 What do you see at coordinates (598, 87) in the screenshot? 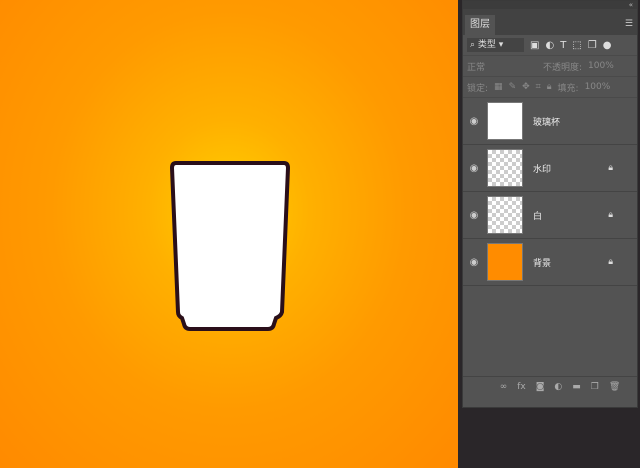
I see `fill-input: 100%` at bounding box center [598, 87].